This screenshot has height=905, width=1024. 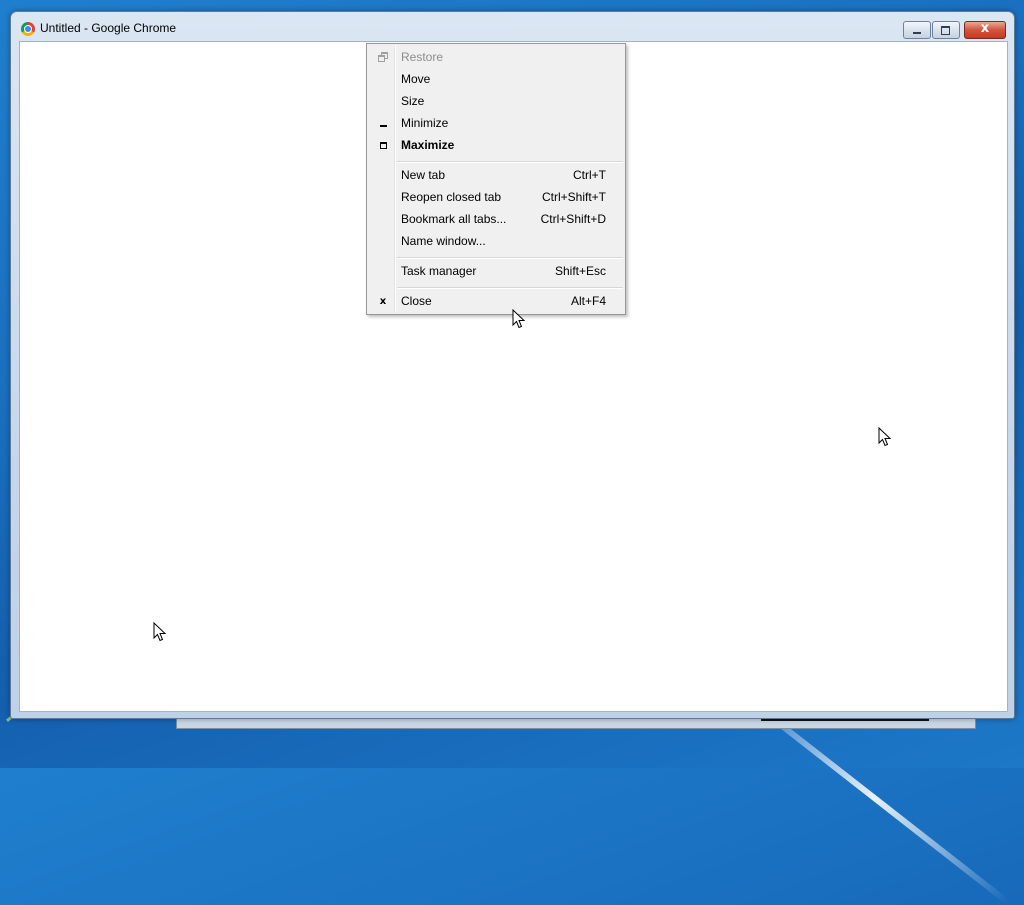 What do you see at coordinates (496, 101) in the screenshot?
I see `menu-item-size: Size` at bounding box center [496, 101].